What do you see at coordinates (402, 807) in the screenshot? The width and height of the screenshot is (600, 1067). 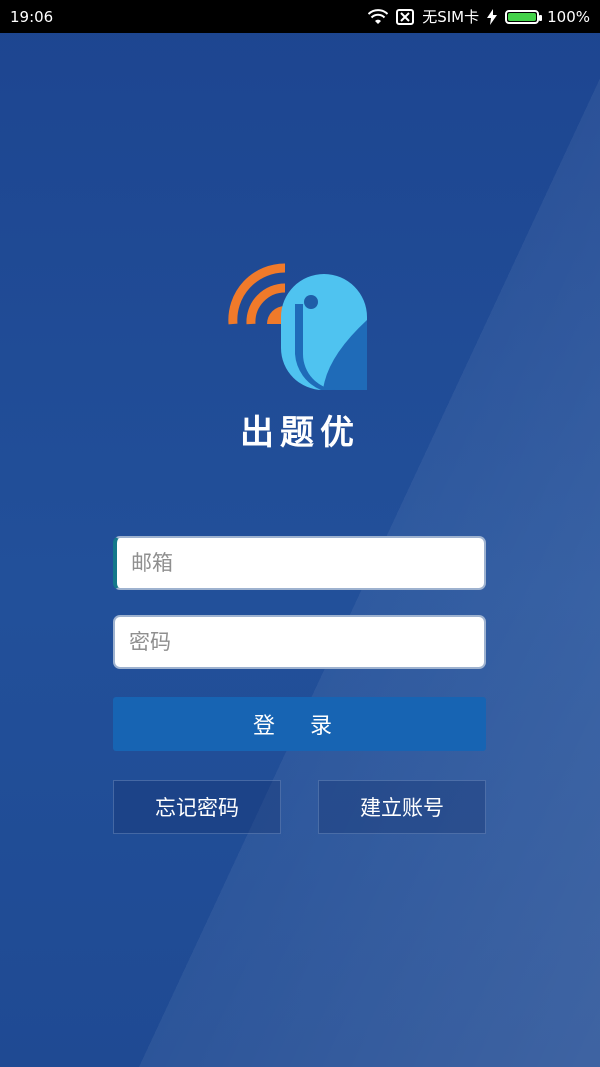 I see `register-button: 建立账号` at bounding box center [402, 807].